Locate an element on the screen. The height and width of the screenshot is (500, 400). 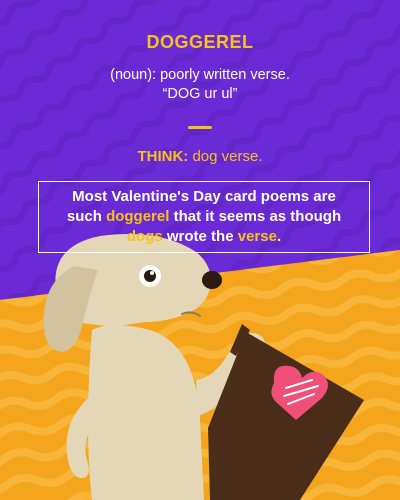
example-highlight-word: doggerel is located at coordinates (138, 216).